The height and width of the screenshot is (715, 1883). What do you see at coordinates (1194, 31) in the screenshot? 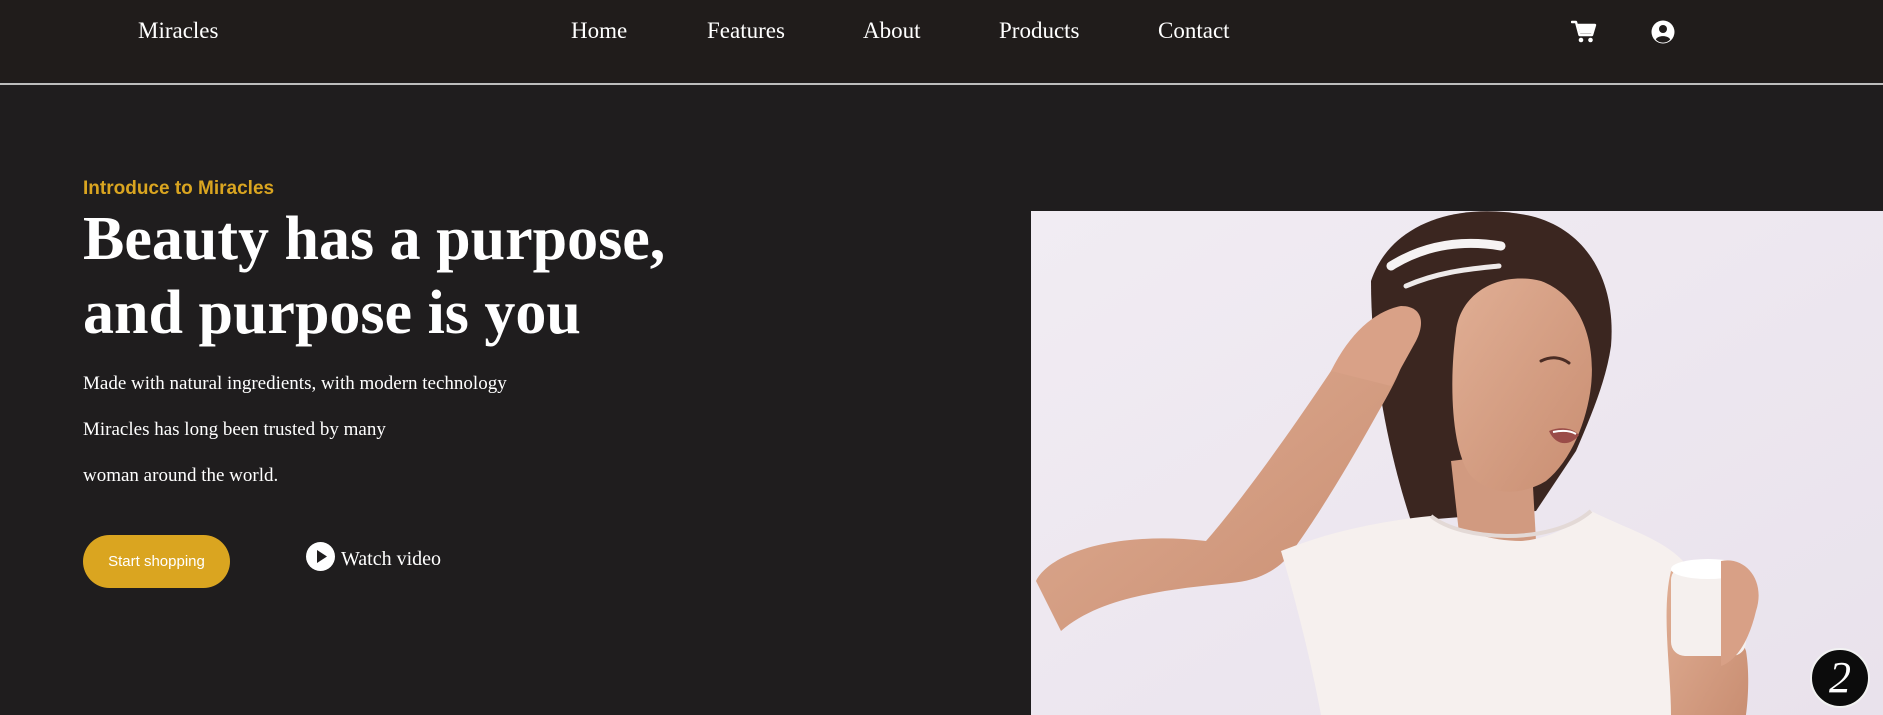
I see `nav-item-contact: Contact` at bounding box center [1194, 31].